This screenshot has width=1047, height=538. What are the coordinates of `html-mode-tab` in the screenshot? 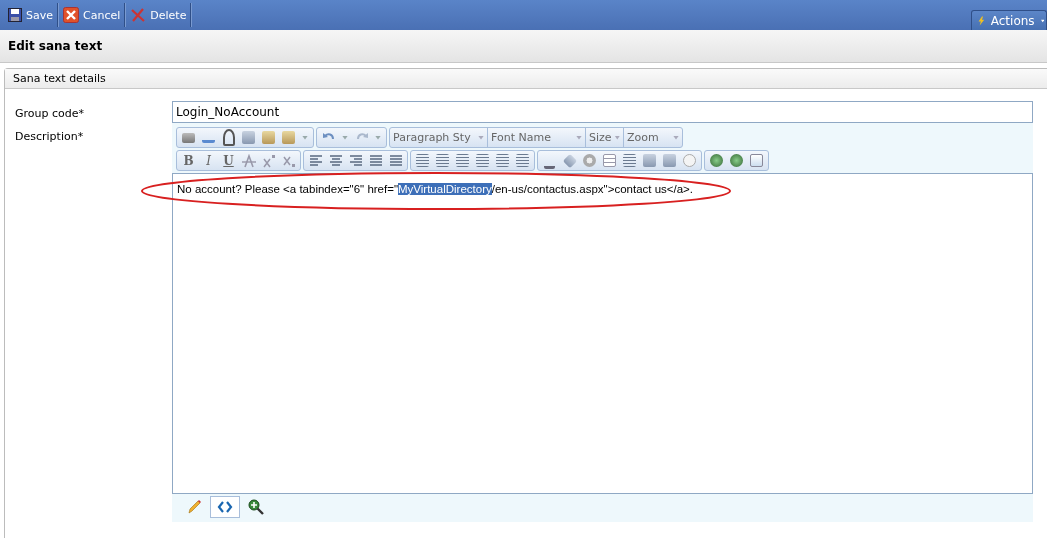 It's located at (225, 507).